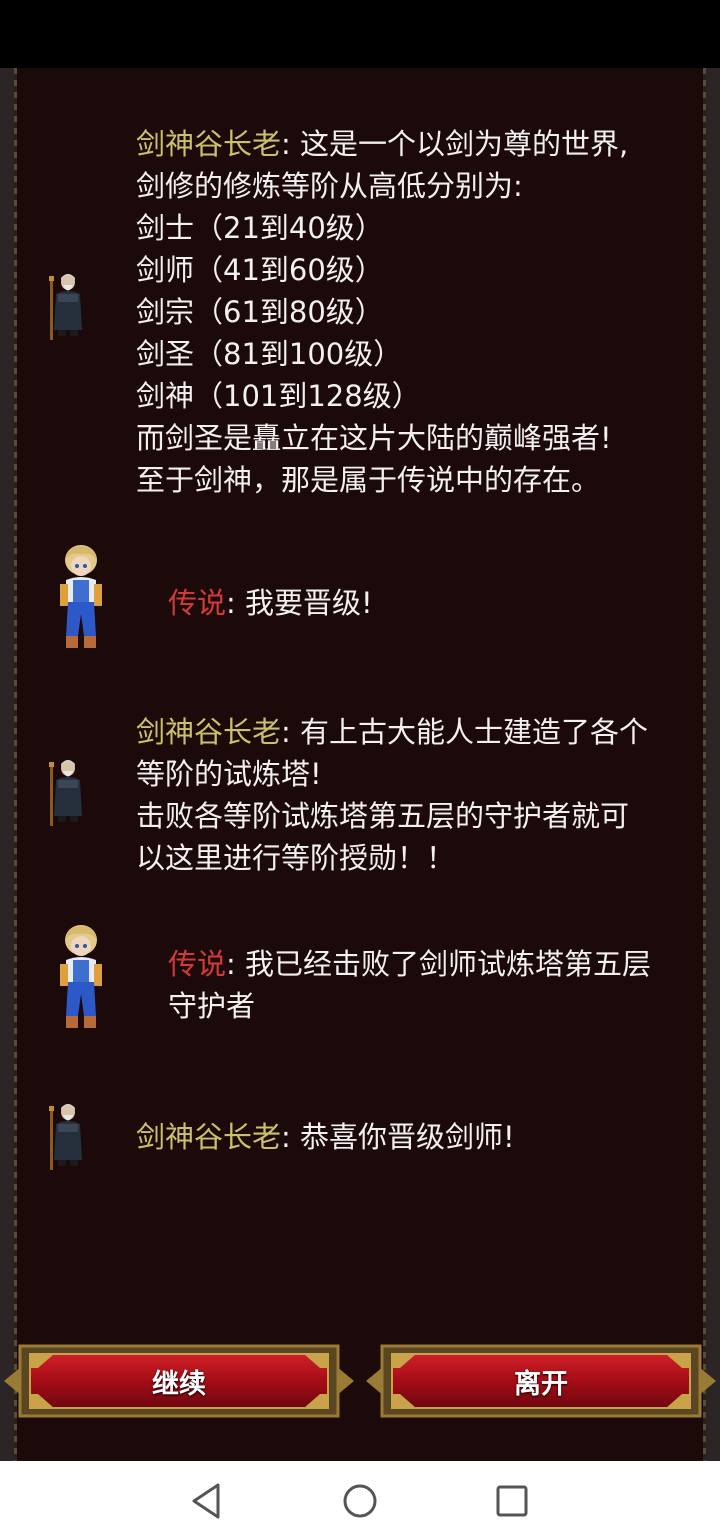 This screenshot has height=1540, width=720. I want to click on dialog-text: 传说: 我已经击败了剑师试炼塔第五层 守护者, so click(409, 985).